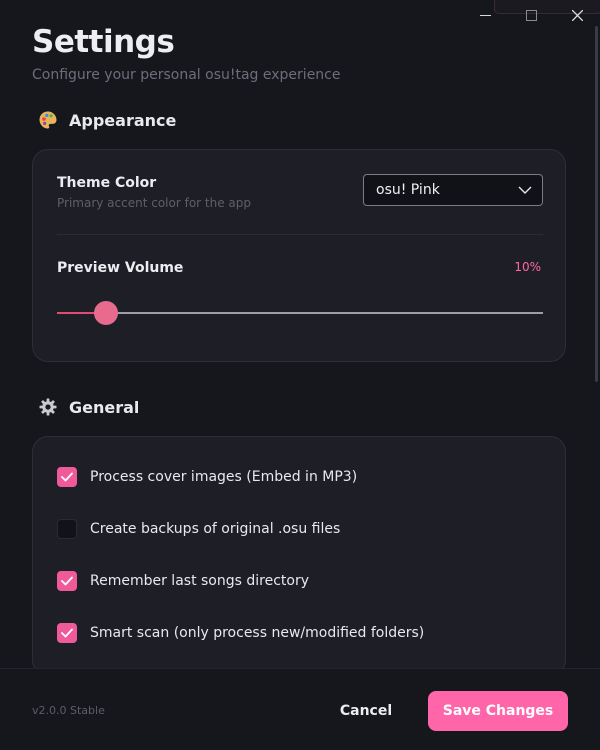  What do you see at coordinates (224, 477) in the screenshot?
I see `option-label: Process cover images (Embed in MP3)` at bounding box center [224, 477].